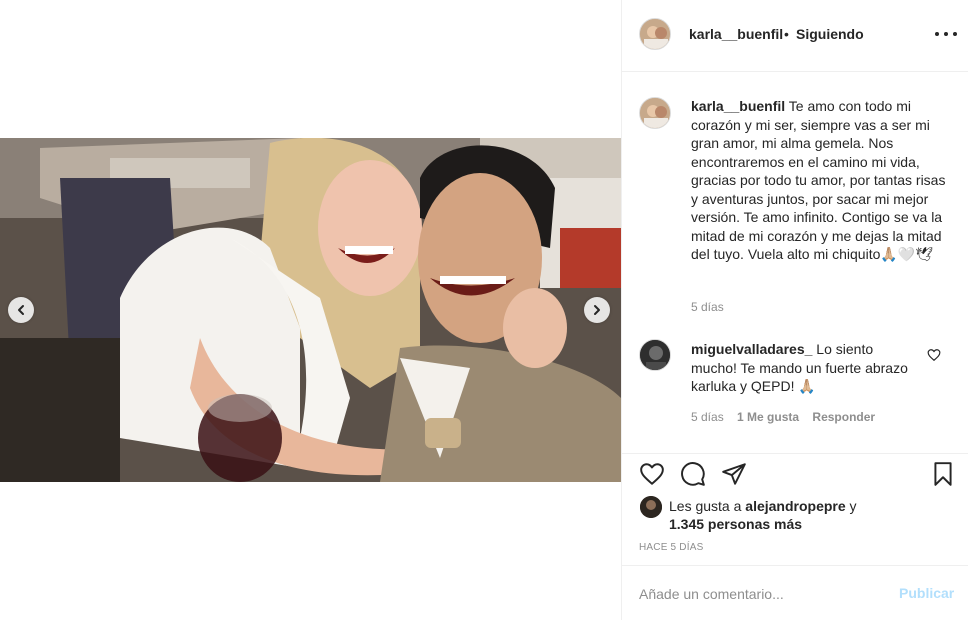  What do you see at coordinates (693, 474) in the screenshot?
I see `comment-bubble-icon` at bounding box center [693, 474].